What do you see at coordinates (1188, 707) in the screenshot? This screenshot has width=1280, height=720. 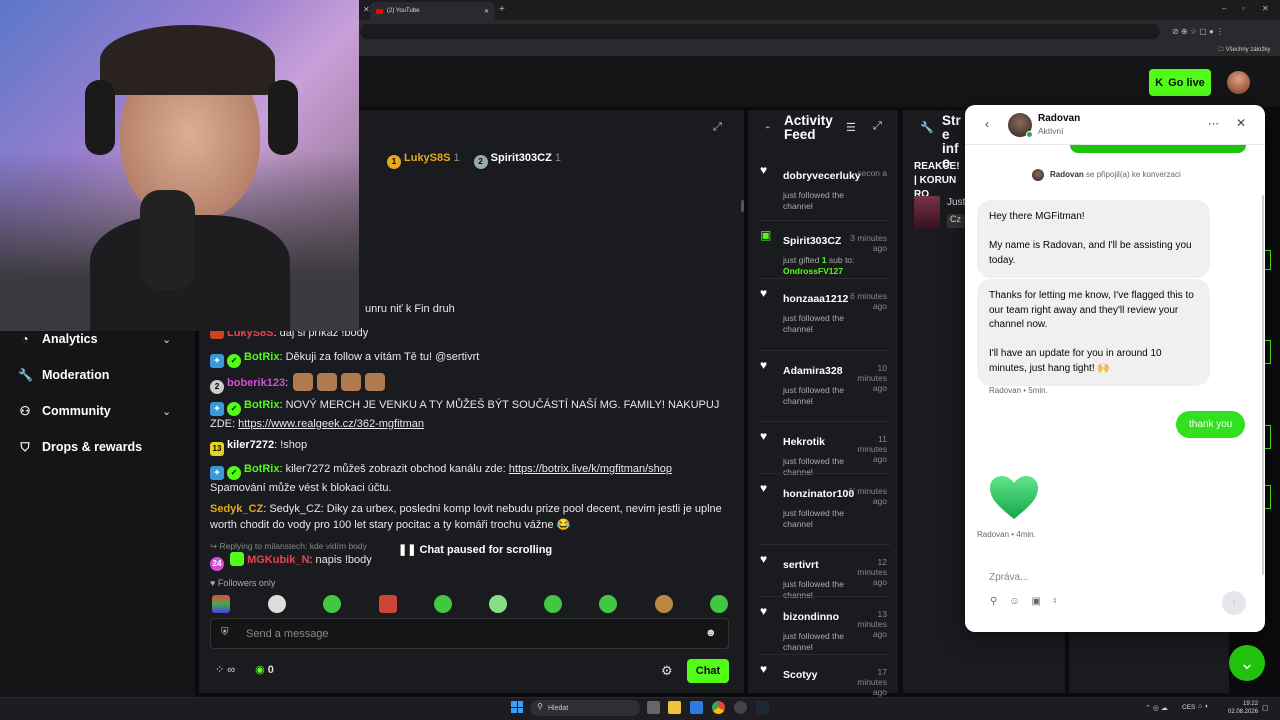 I see `language-indicator: CES` at bounding box center [1188, 707].